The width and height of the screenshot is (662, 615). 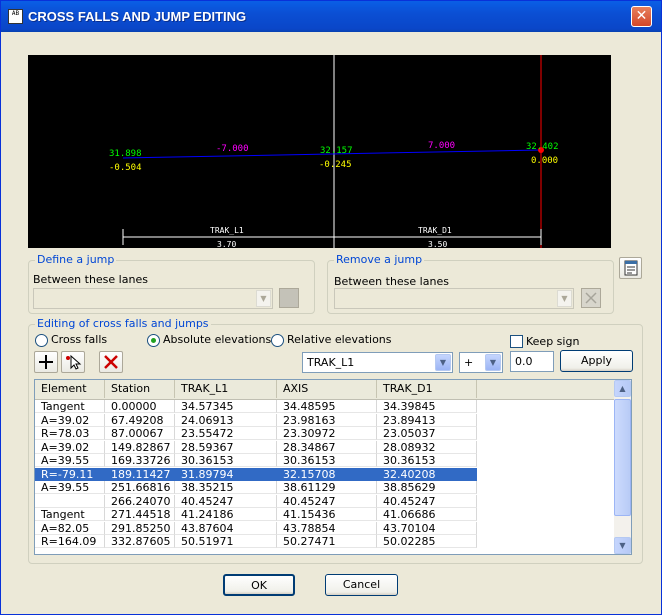 What do you see at coordinates (70, 541) in the screenshot?
I see `table-cell: R=164.09` at bounding box center [70, 541].